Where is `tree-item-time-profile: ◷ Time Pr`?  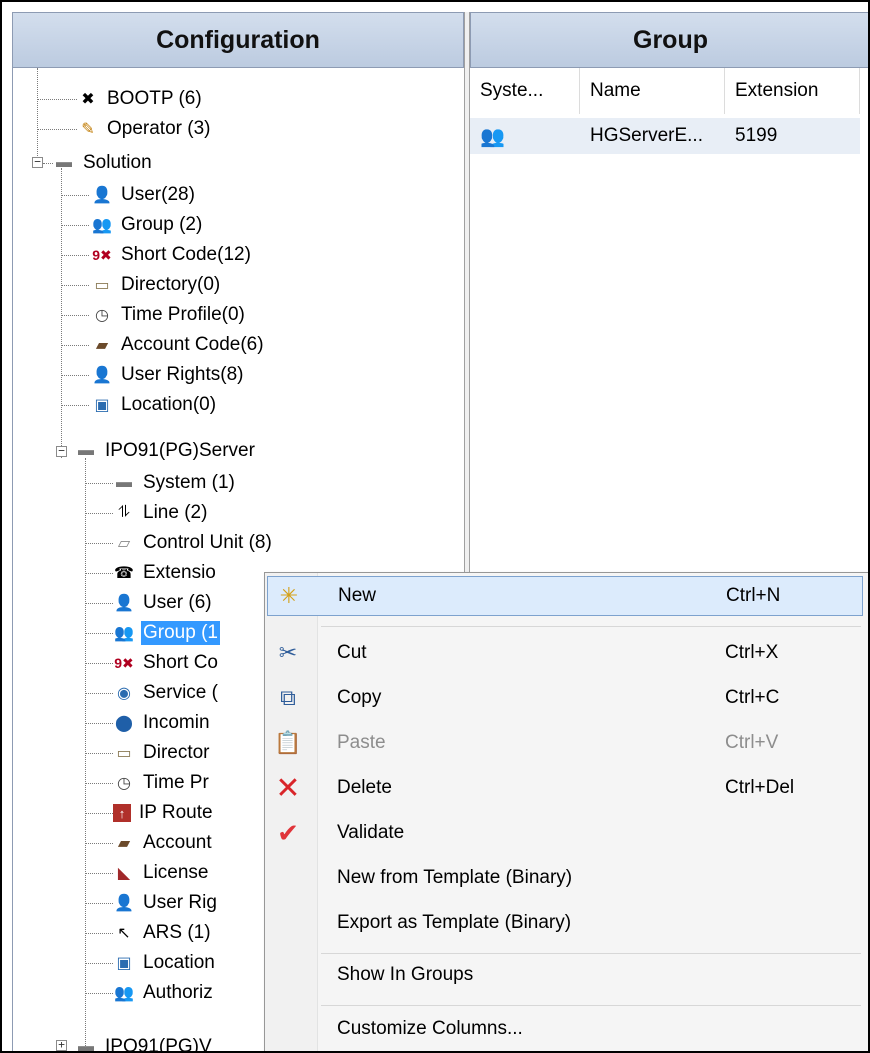 tree-item-time-profile: ◷ Time Pr is located at coordinates (162, 783).